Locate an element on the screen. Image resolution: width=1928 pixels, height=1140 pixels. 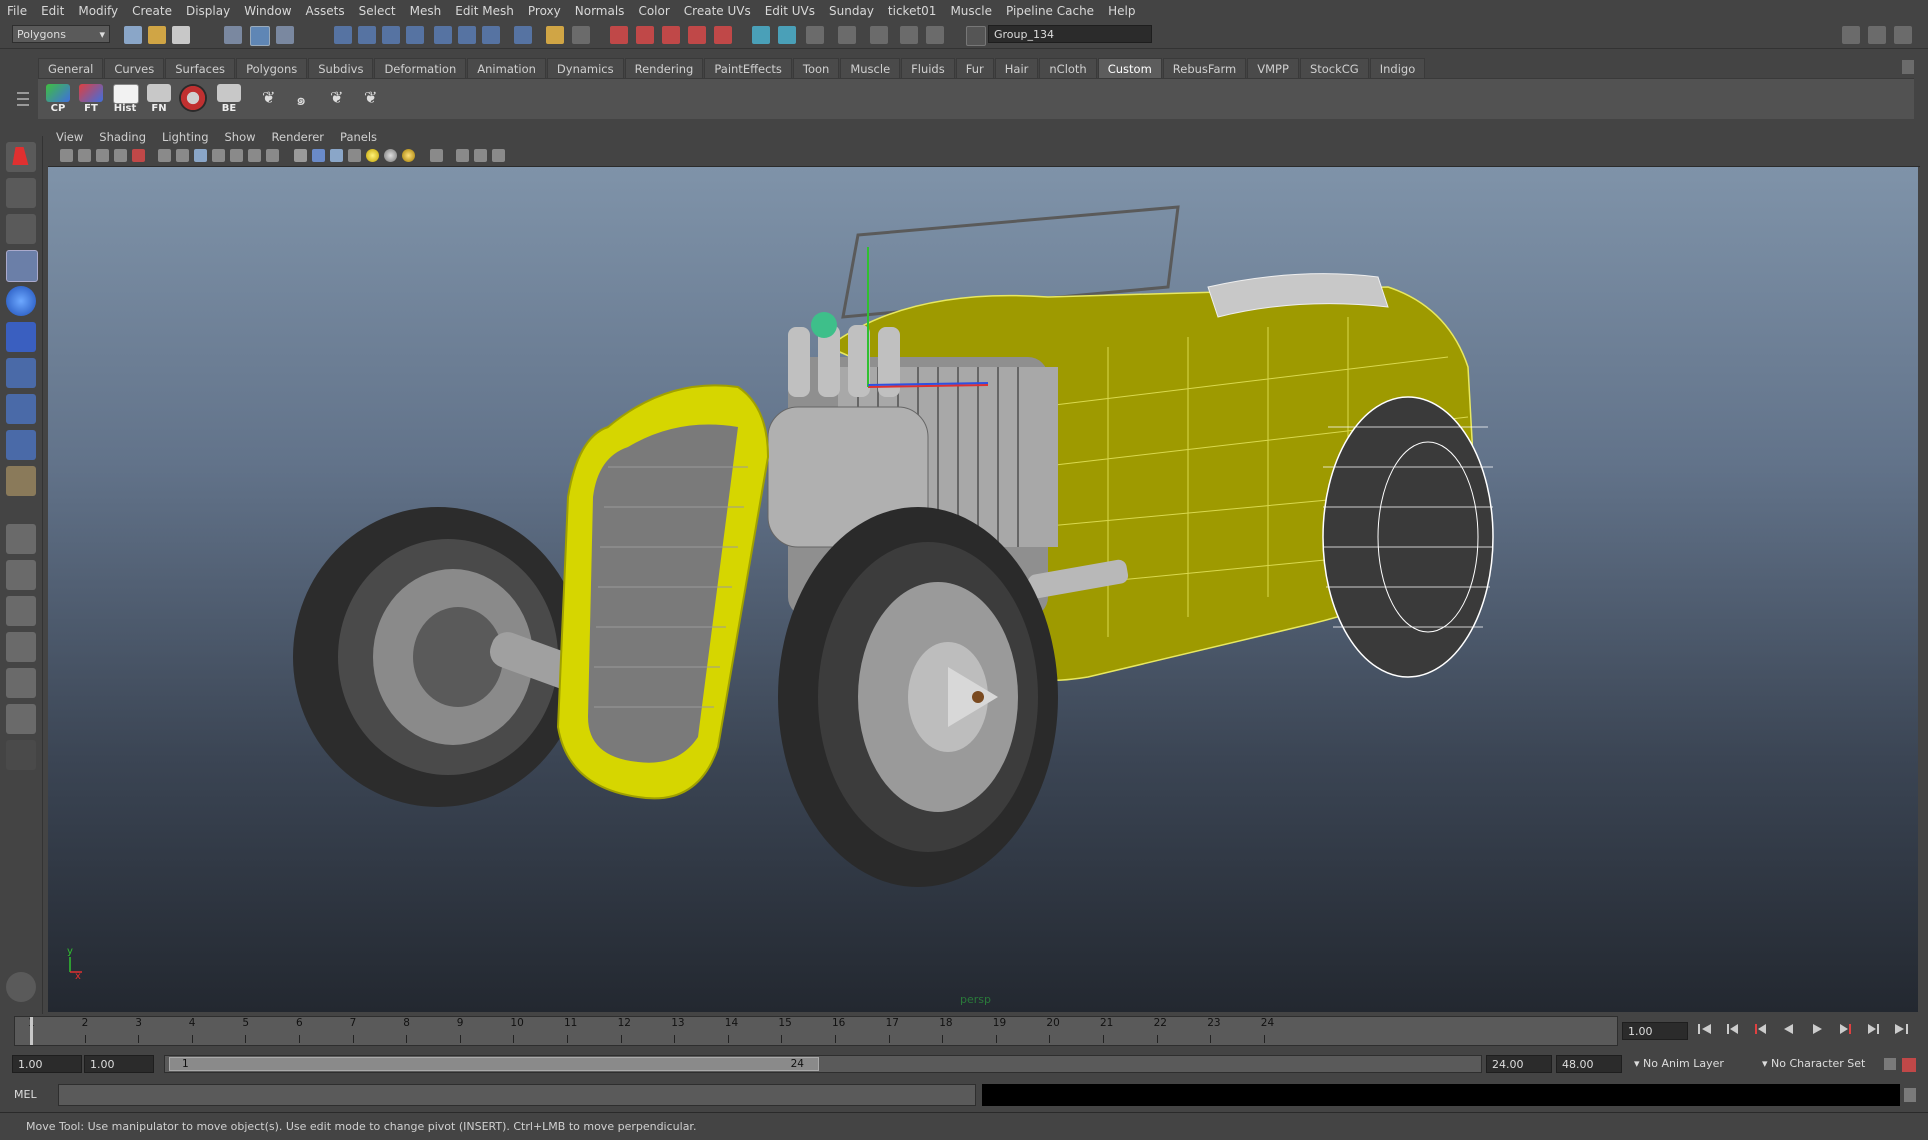
panel-menu-renderer: Renderer is located at coordinates (298, 137).